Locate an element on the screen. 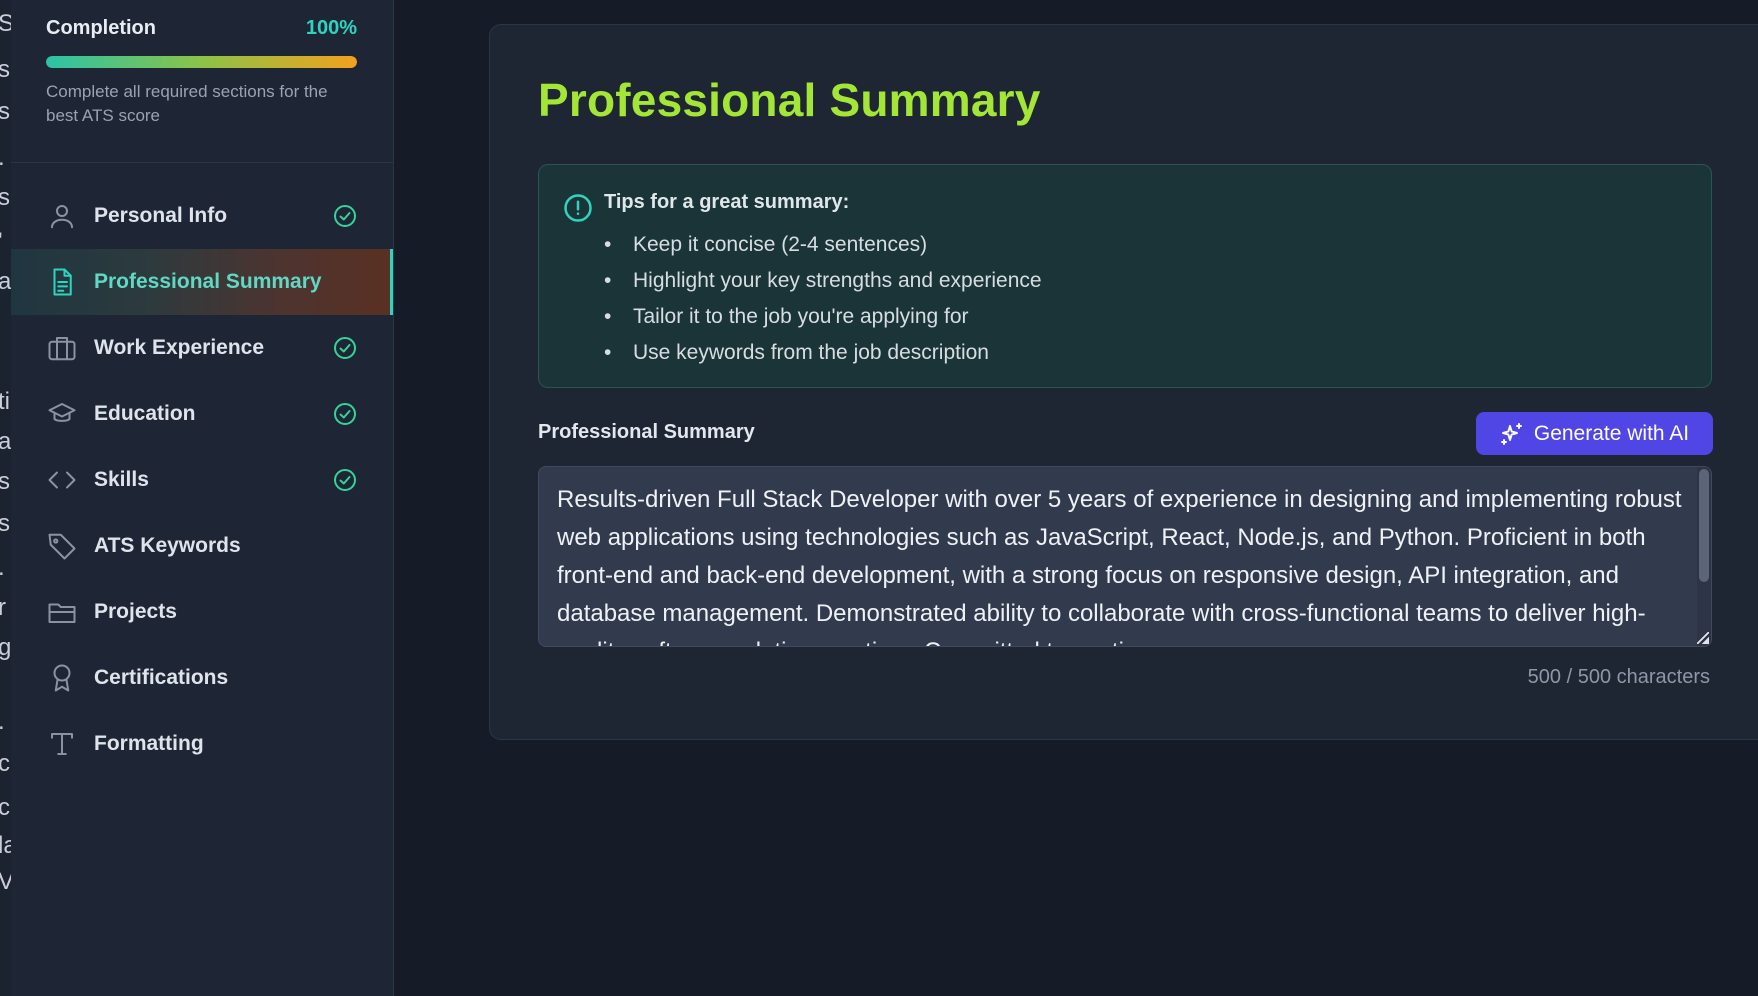  strip-glyph: r is located at coordinates (3, 607).